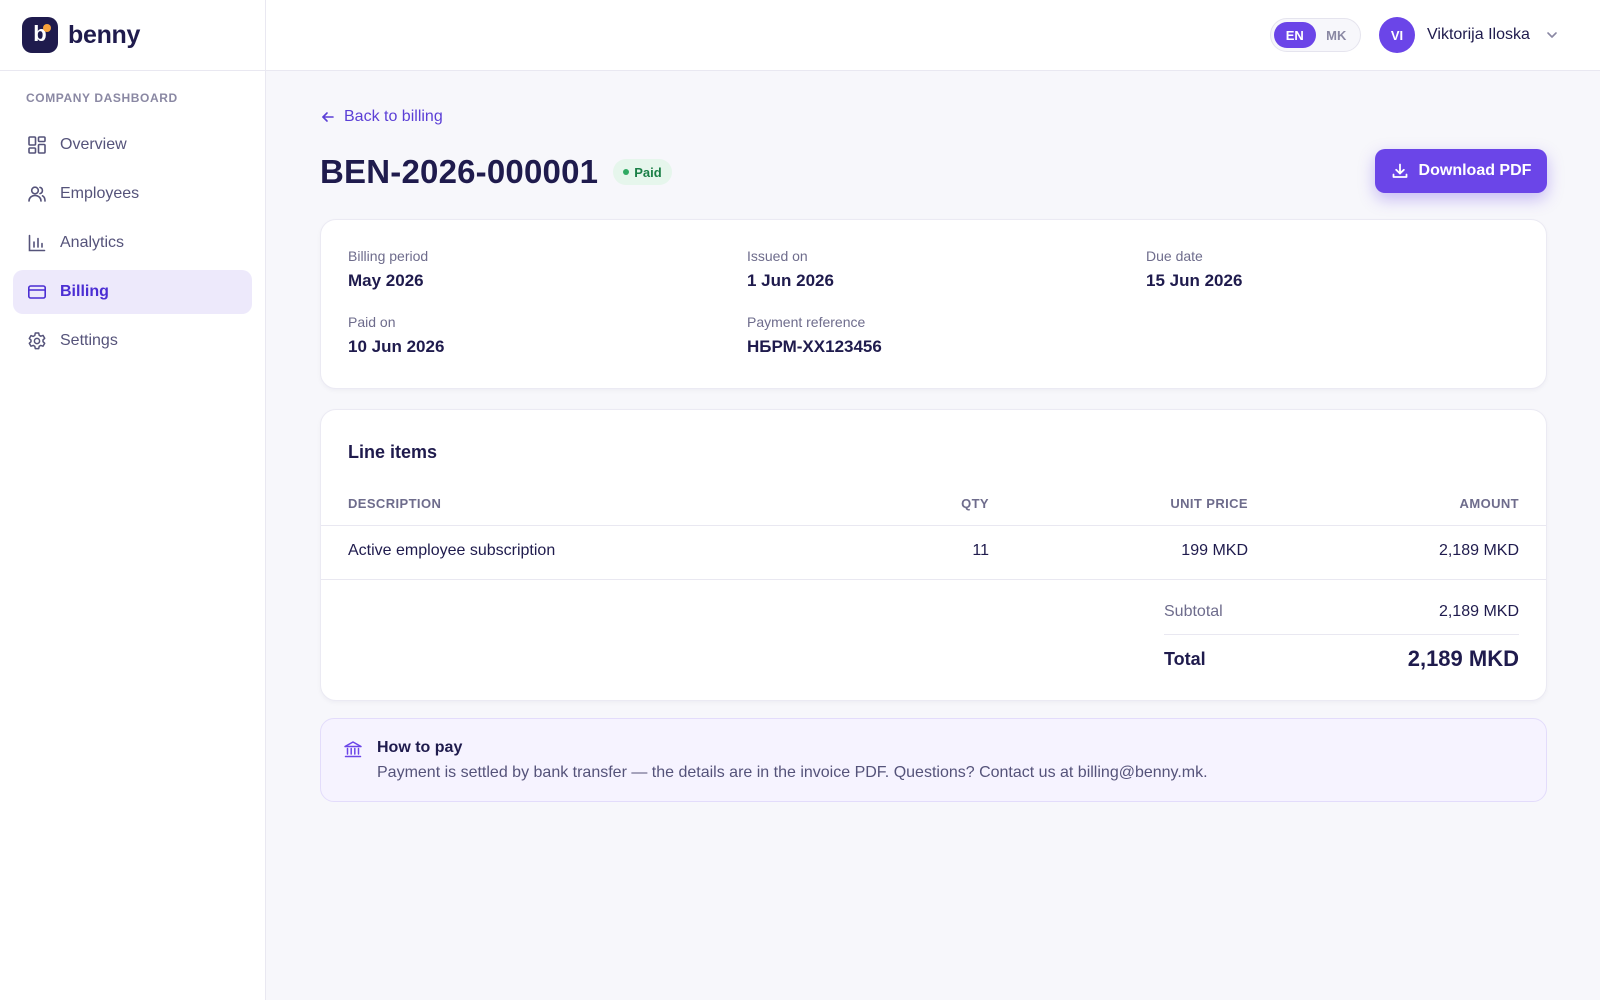 The height and width of the screenshot is (1000, 1600). I want to click on sidebar-item-label: Employees, so click(100, 193).